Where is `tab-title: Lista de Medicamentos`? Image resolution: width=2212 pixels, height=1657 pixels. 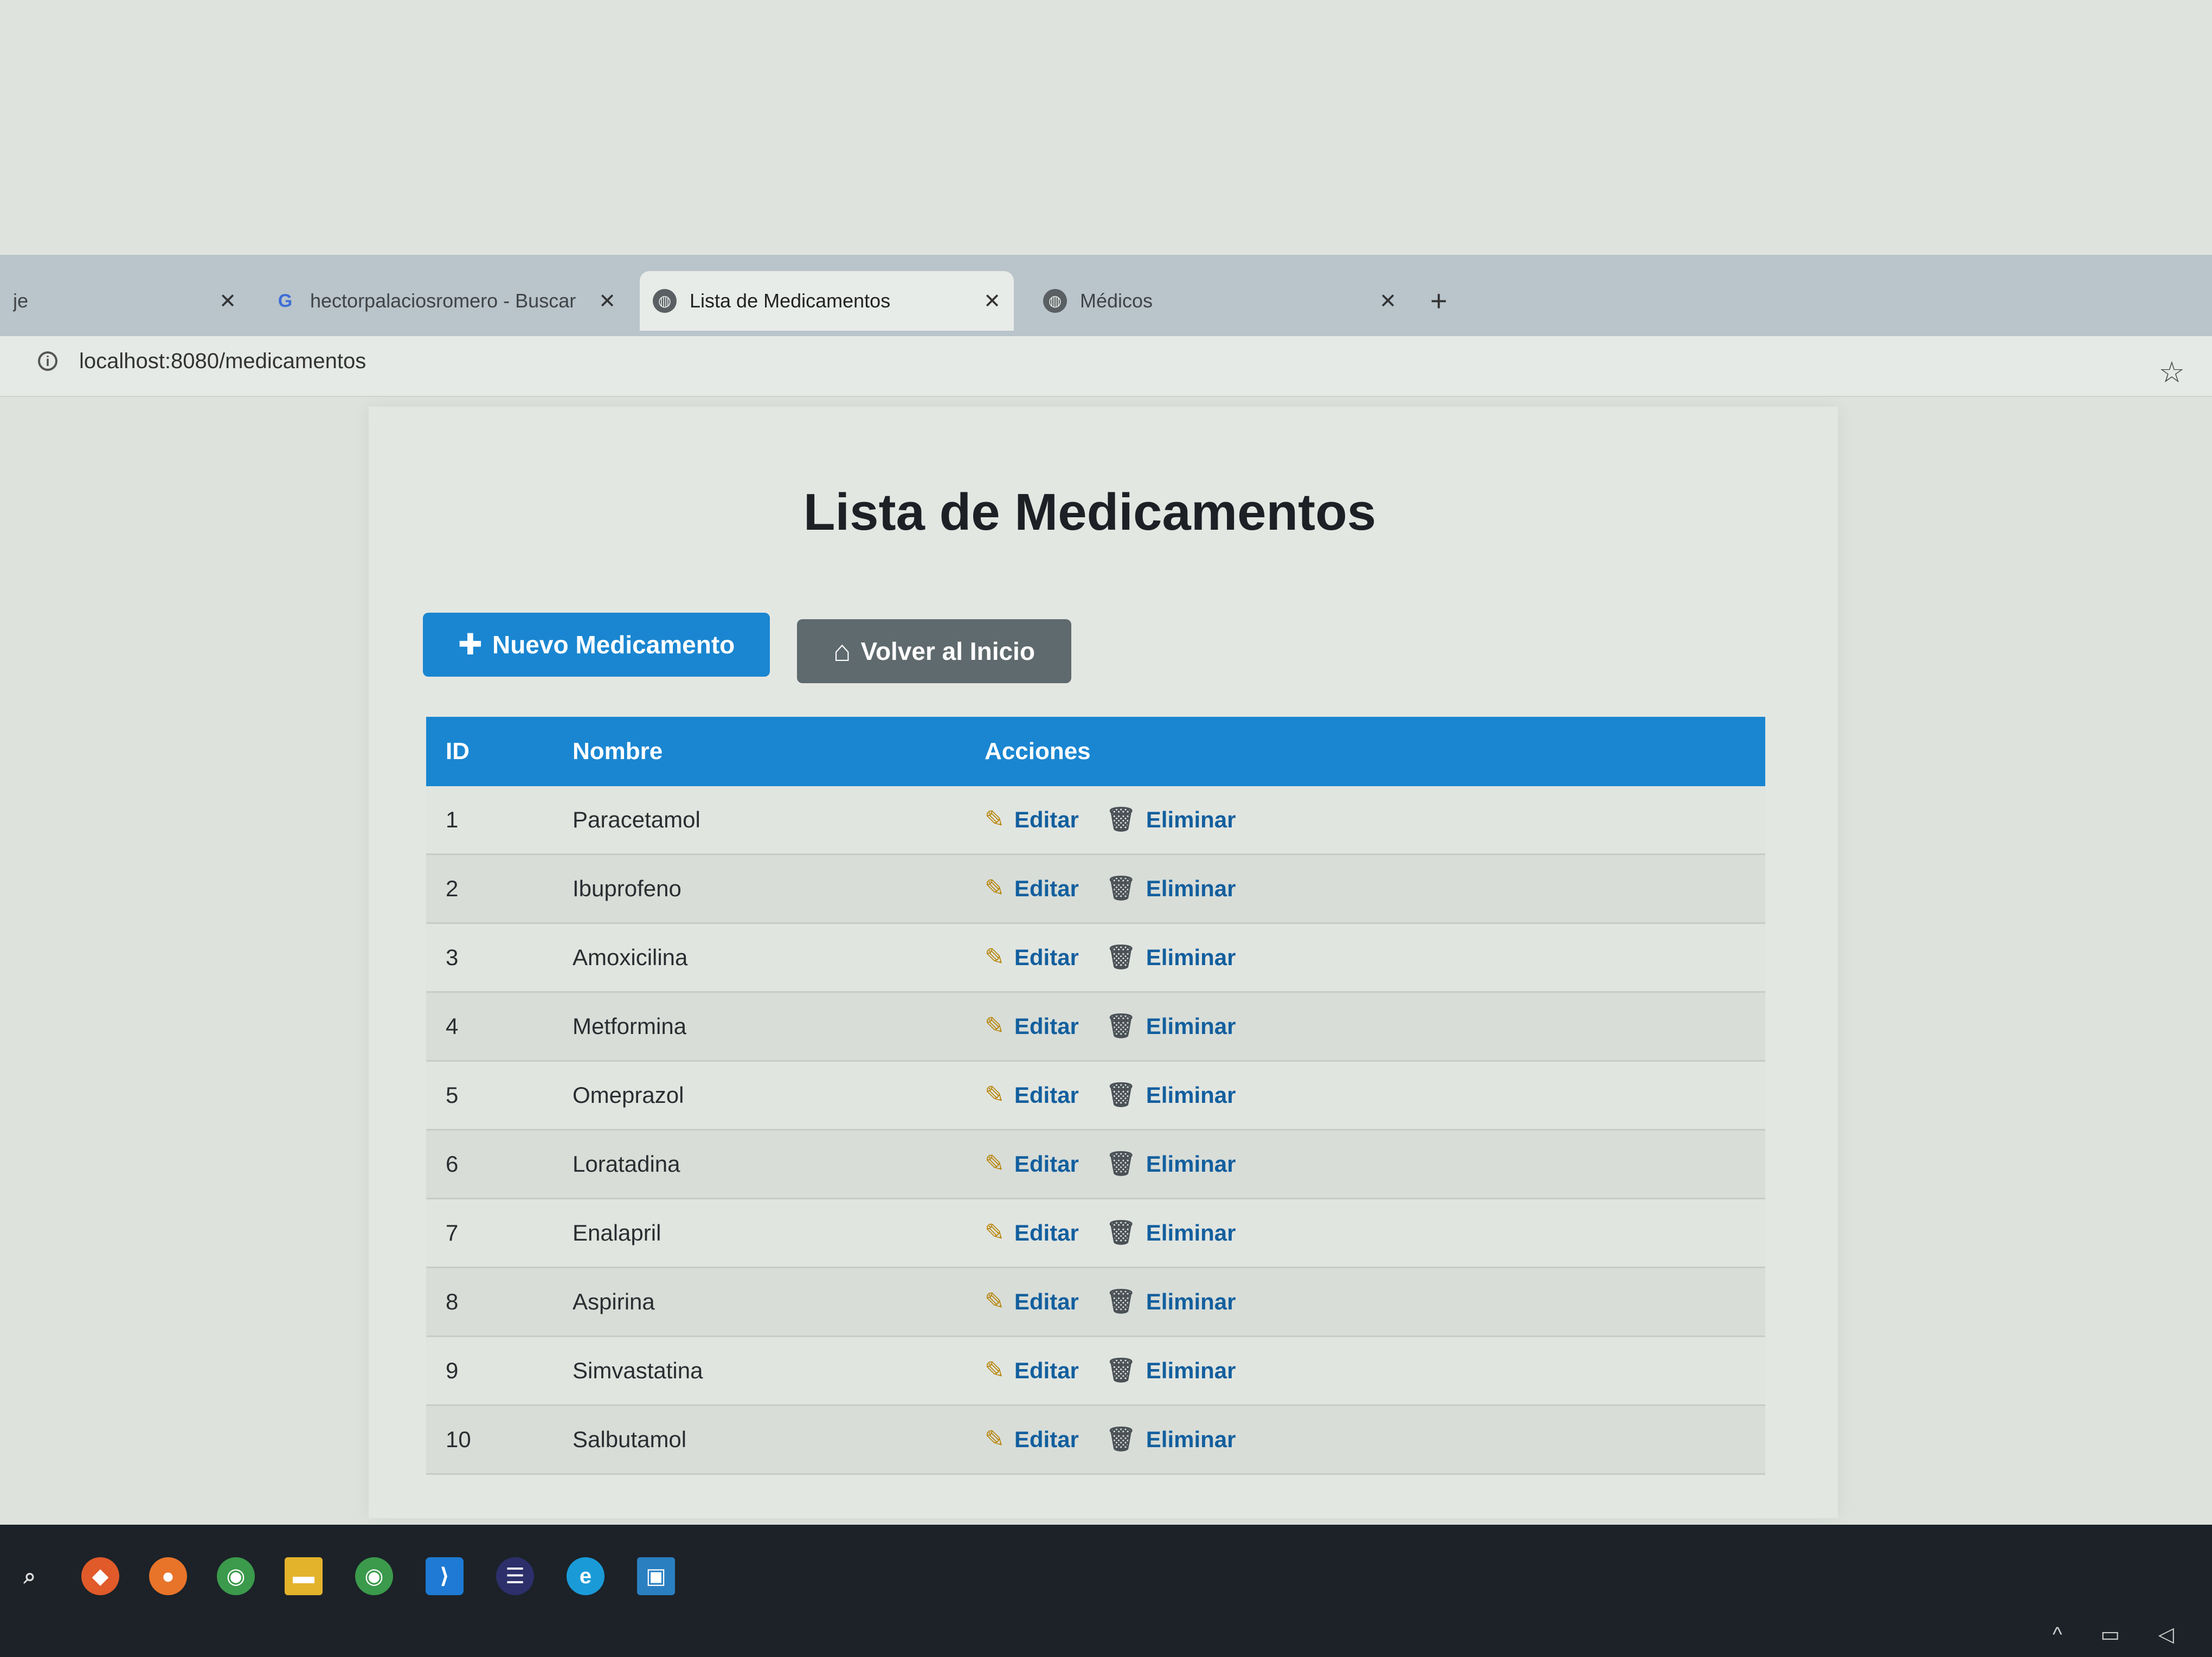 tab-title: Lista de Medicamentos is located at coordinates (790, 301).